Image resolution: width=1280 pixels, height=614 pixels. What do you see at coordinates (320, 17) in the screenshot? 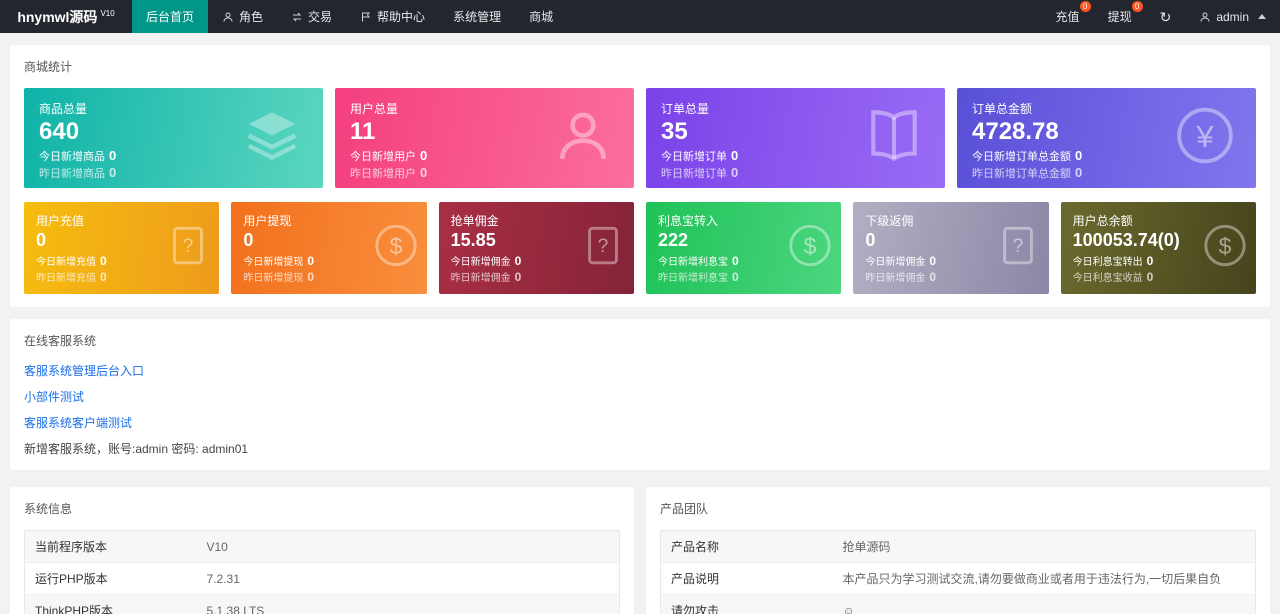
I see `nav-item-trade-label: 交易` at bounding box center [320, 17].